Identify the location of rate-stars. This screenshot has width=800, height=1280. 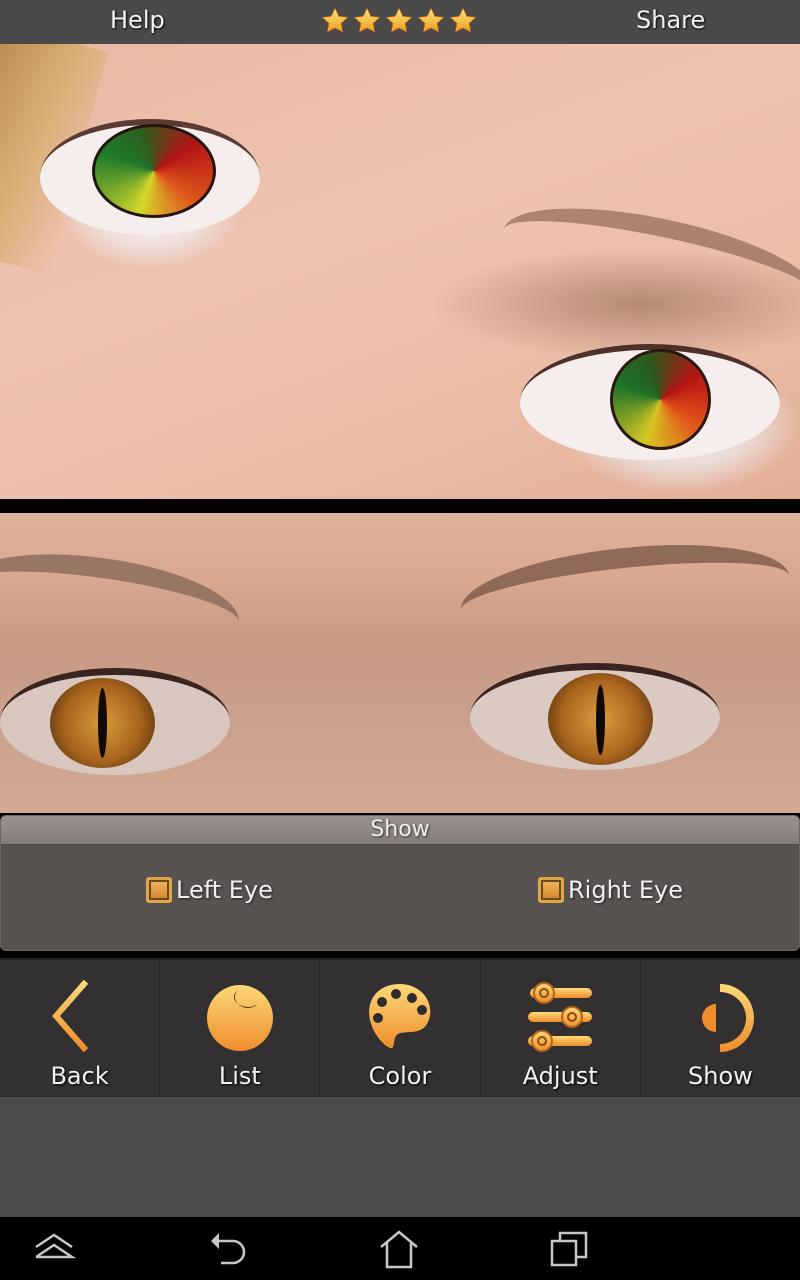
(399, 21).